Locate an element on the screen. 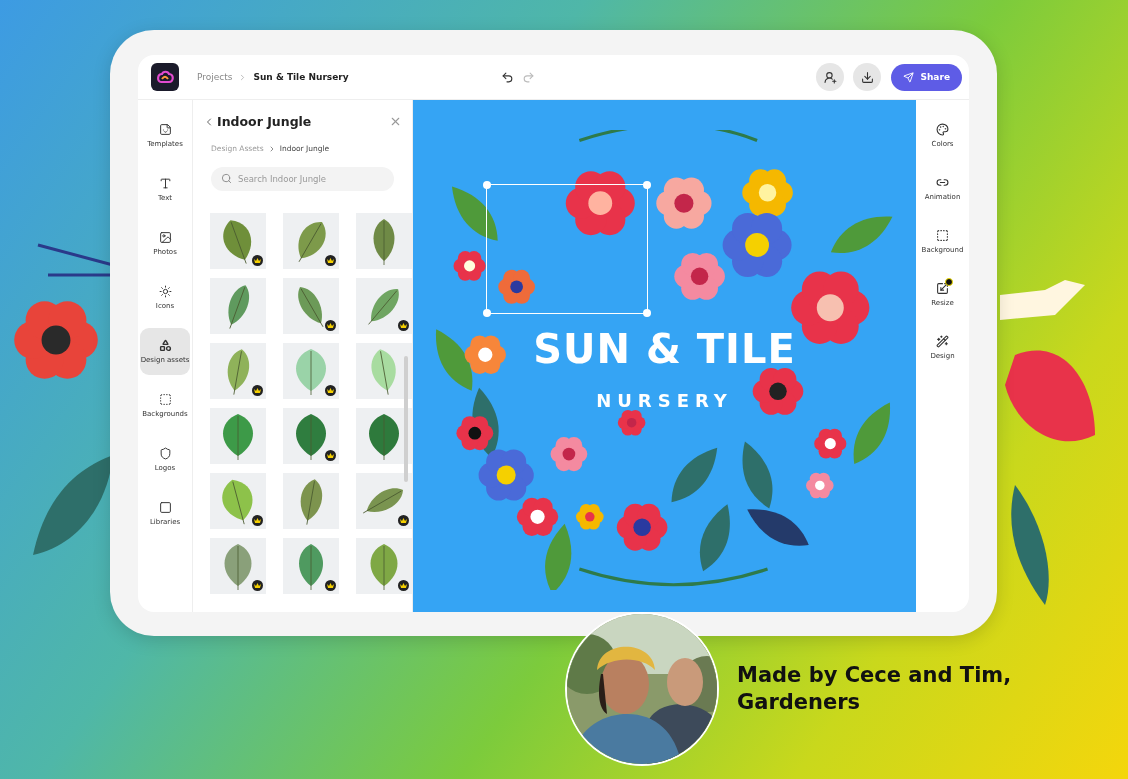  breadcrumb-link: Projects is located at coordinates (215, 77).